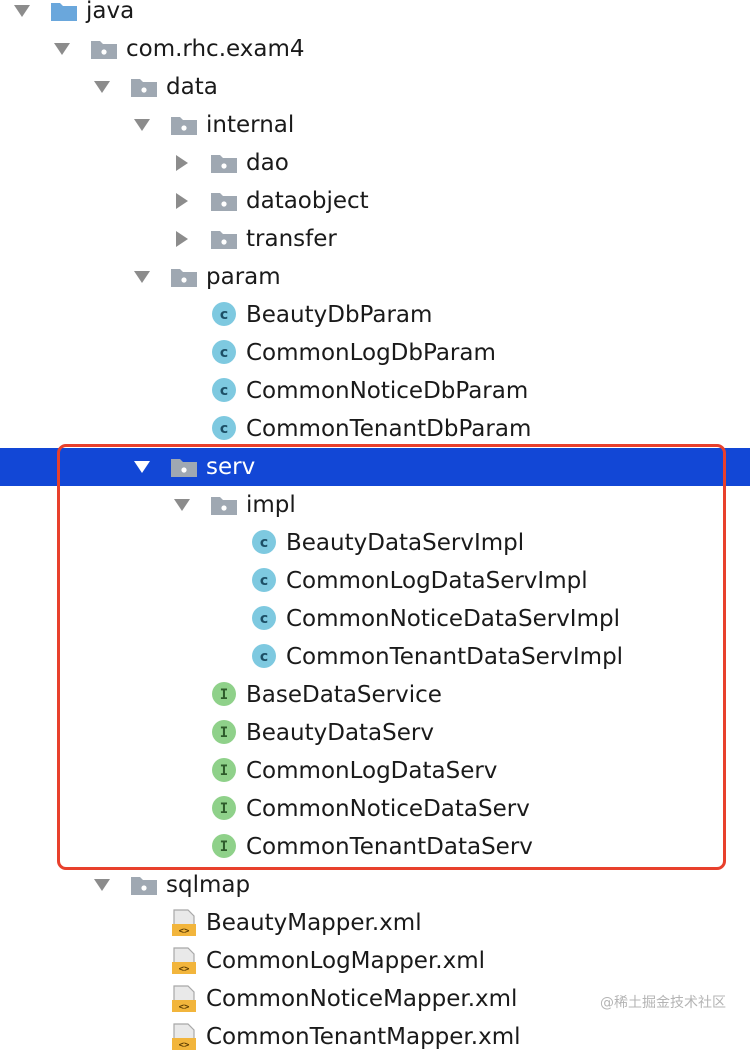 This screenshot has height=1056, width=750. I want to click on tree-row-basedataservice: I BaseDataService, so click(375, 695).